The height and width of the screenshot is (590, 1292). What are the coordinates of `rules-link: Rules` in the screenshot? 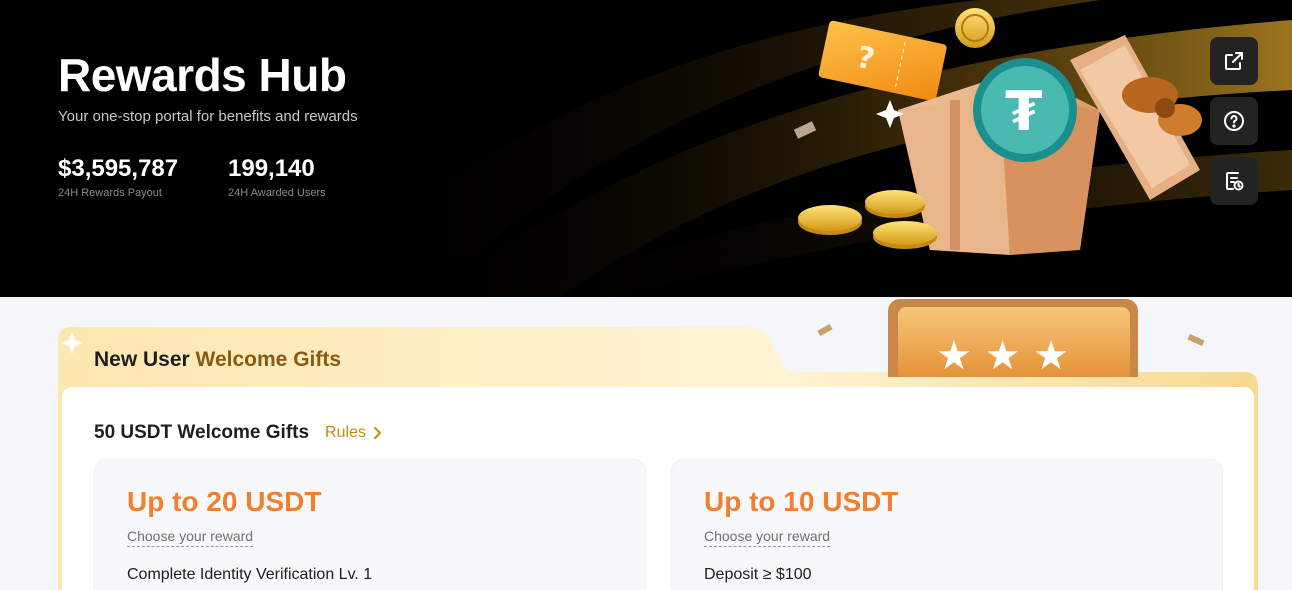 It's located at (353, 433).